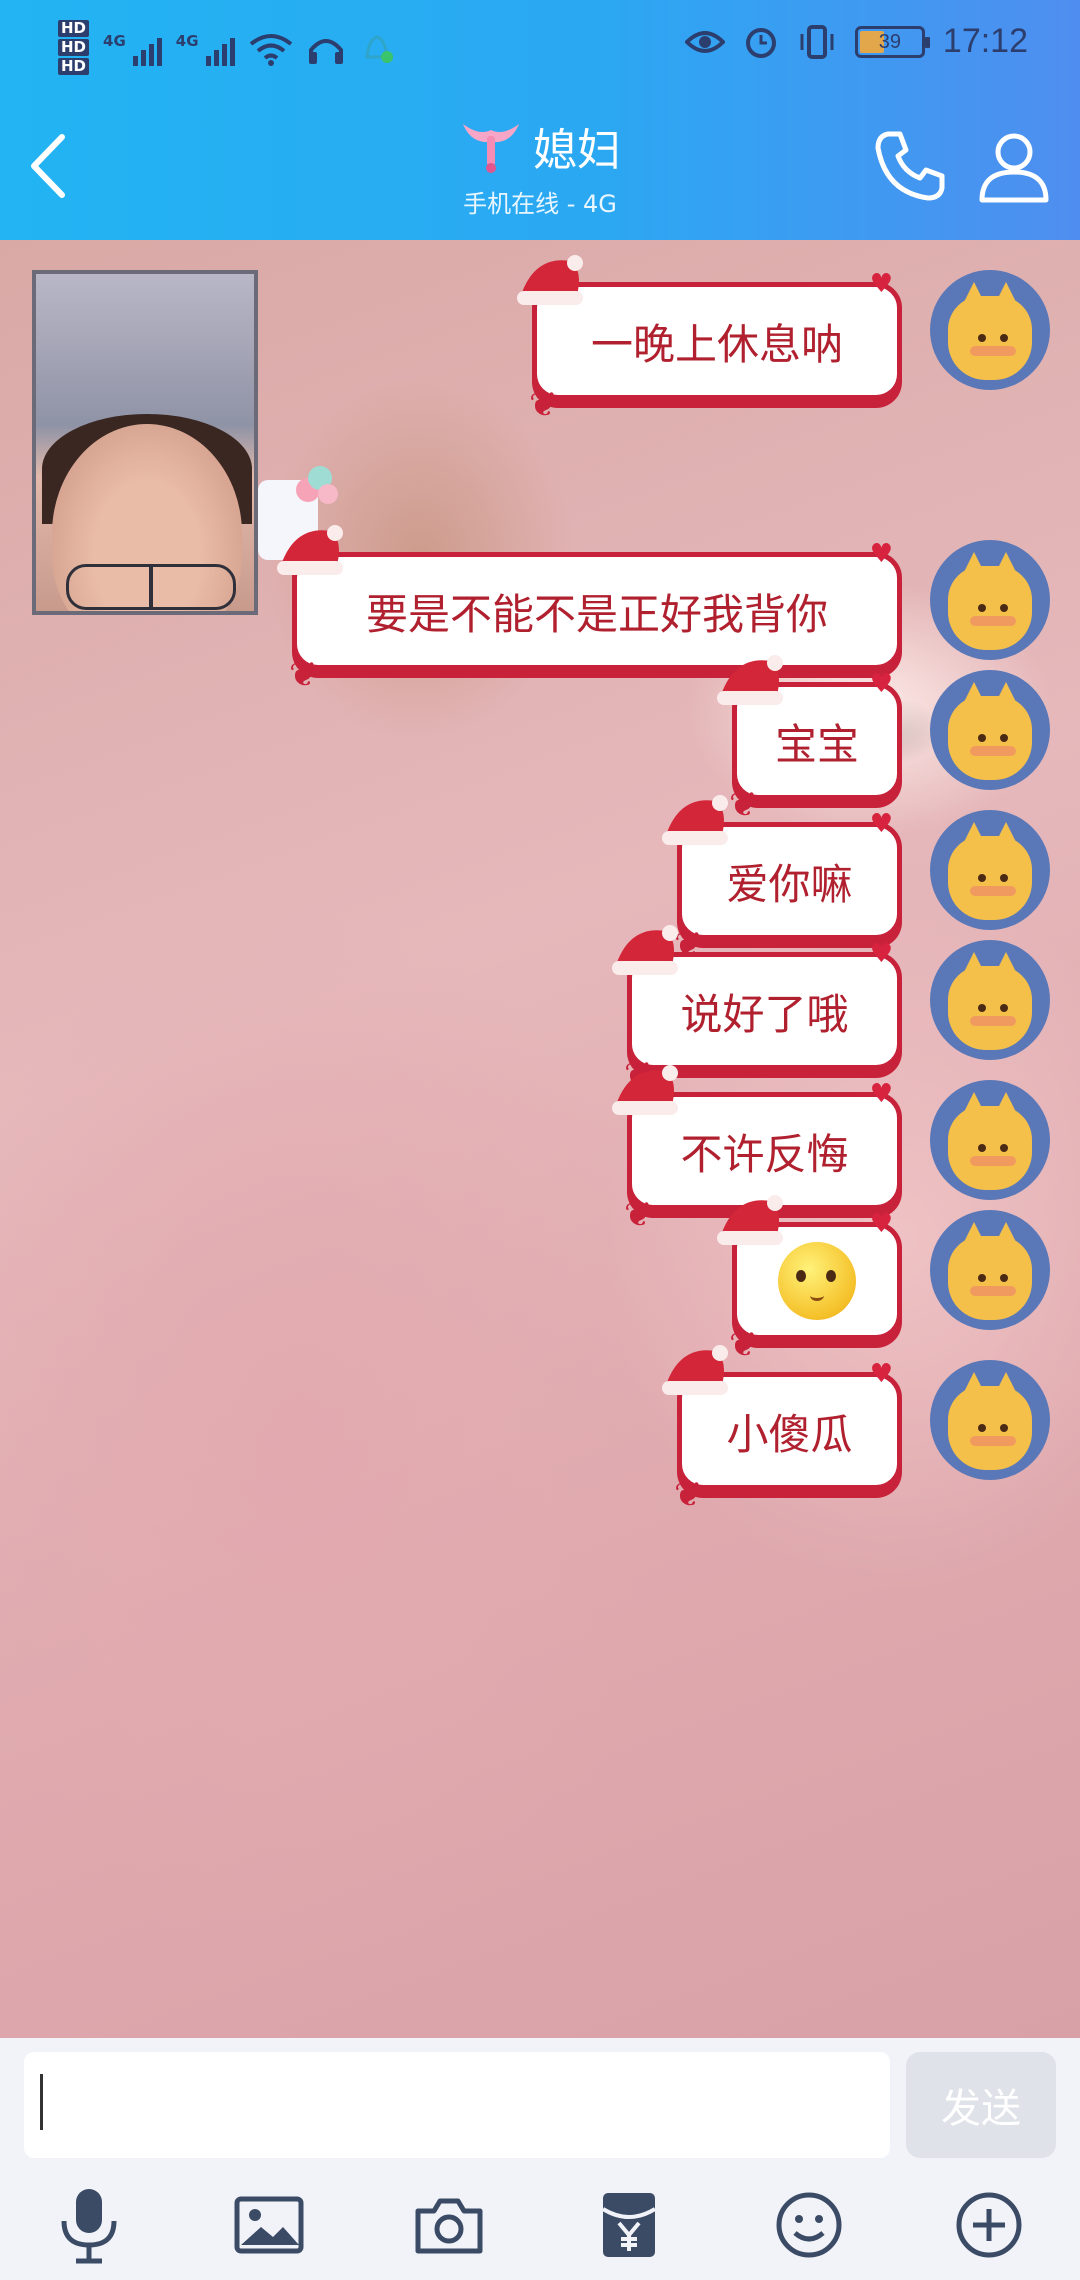 The height and width of the screenshot is (2280, 1080). I want to click on message-text: 一晚上休息呐, so click(716, 344).